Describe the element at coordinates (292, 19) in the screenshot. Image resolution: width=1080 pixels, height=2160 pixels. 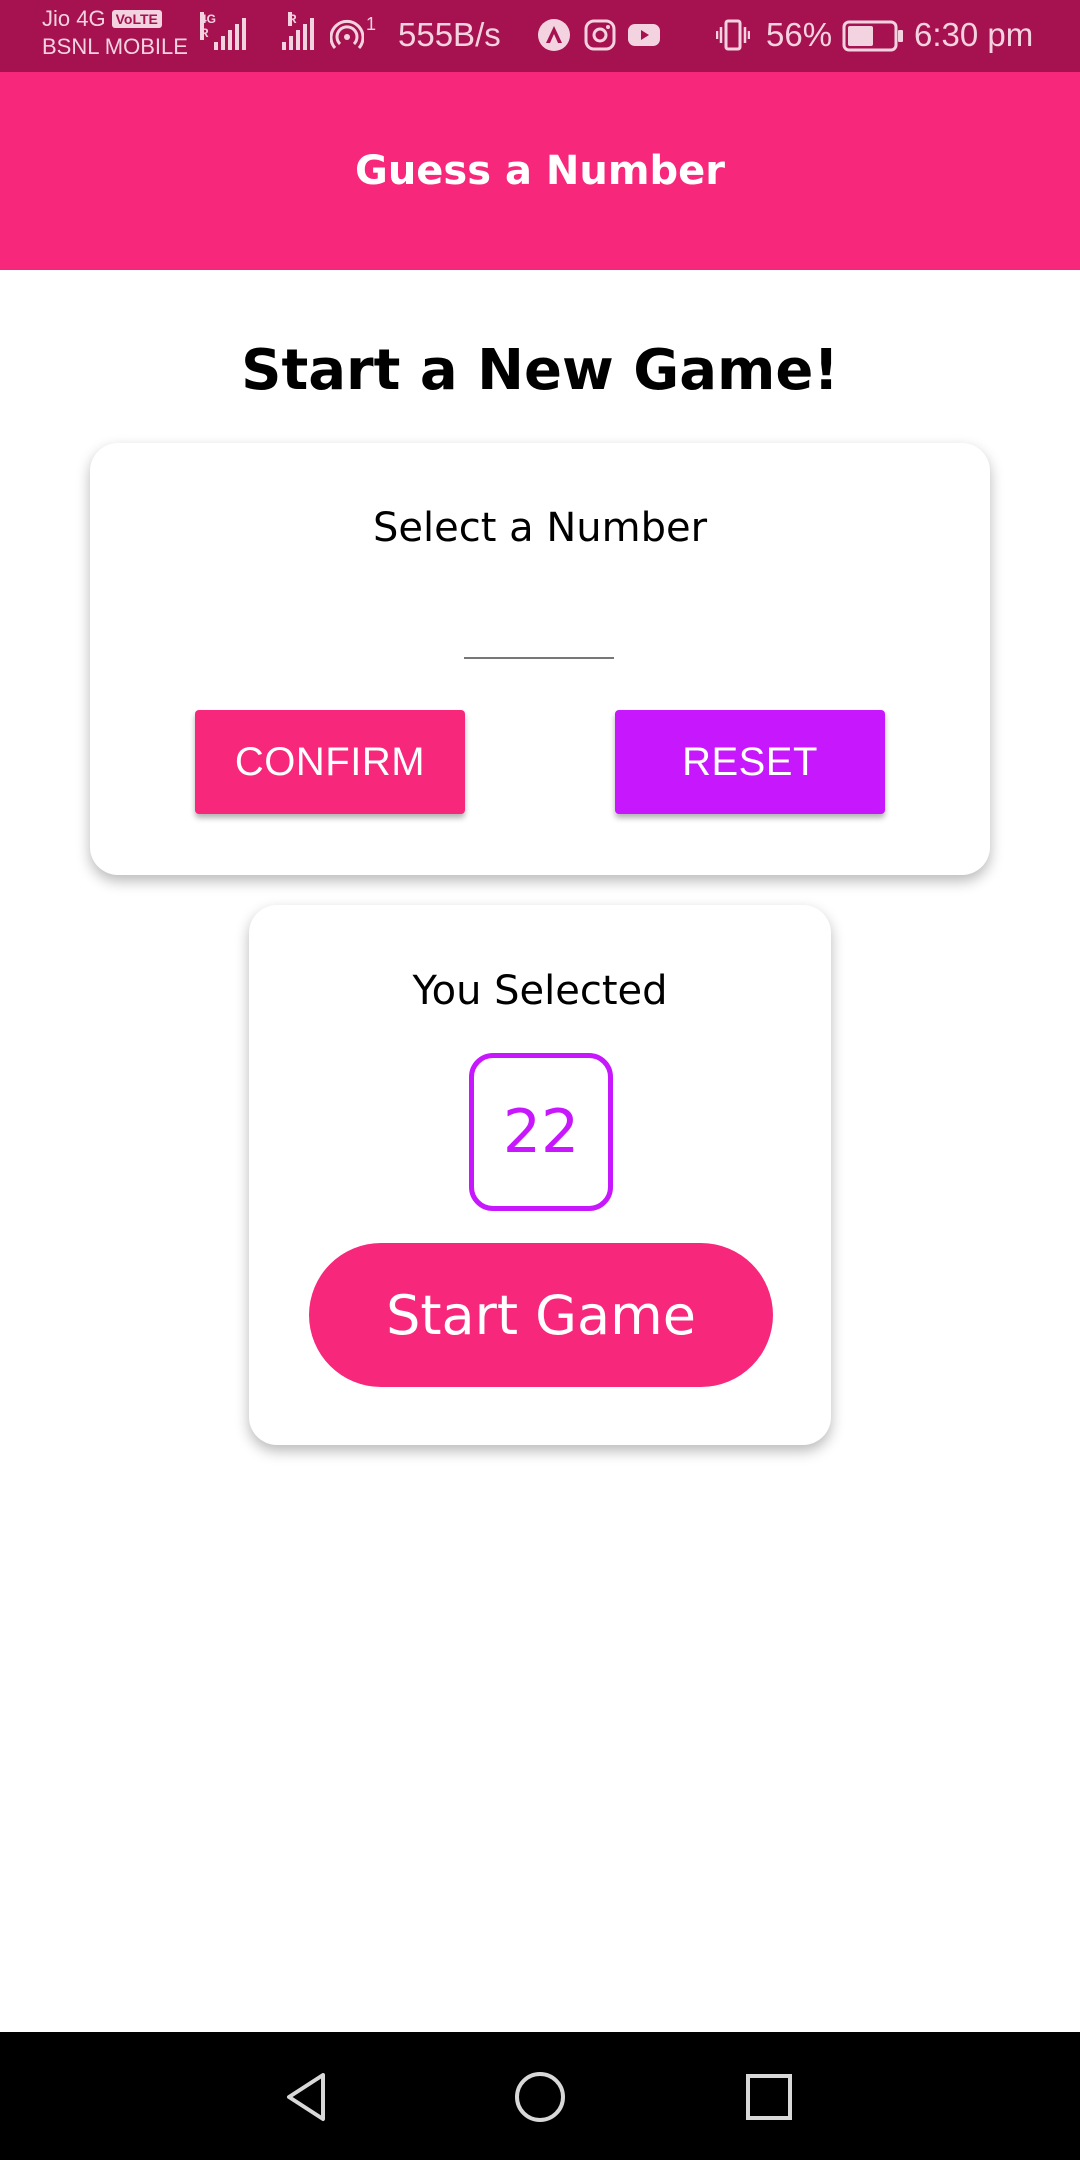
I see `roaming-tag: R` at that location.